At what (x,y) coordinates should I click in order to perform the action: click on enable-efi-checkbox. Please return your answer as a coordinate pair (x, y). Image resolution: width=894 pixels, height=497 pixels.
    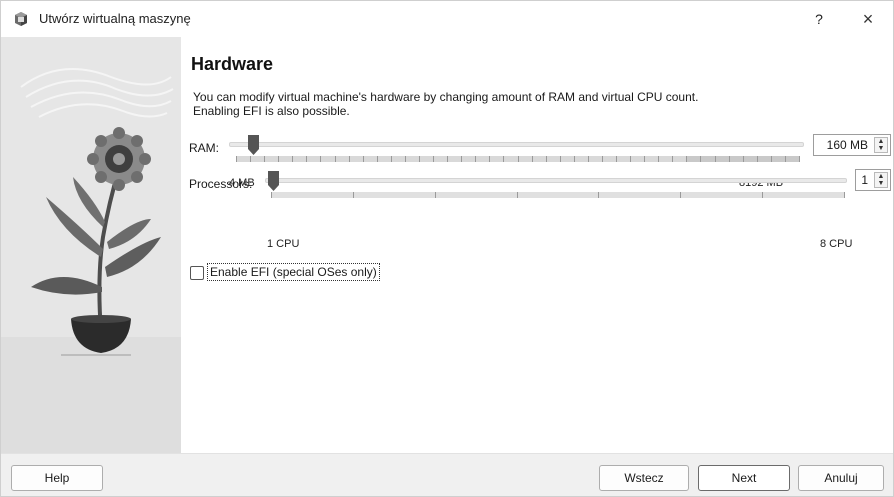
    Looking at the image, I should click on (197, 273).